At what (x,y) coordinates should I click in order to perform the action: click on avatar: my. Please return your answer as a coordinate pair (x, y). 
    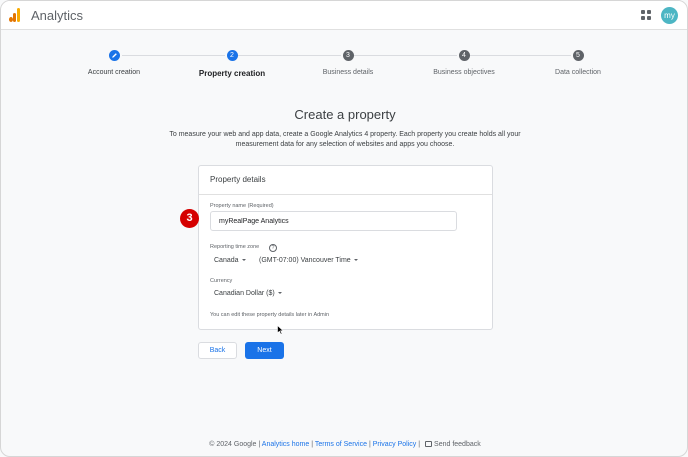
    Looking at the image, I should click on (669, 15).